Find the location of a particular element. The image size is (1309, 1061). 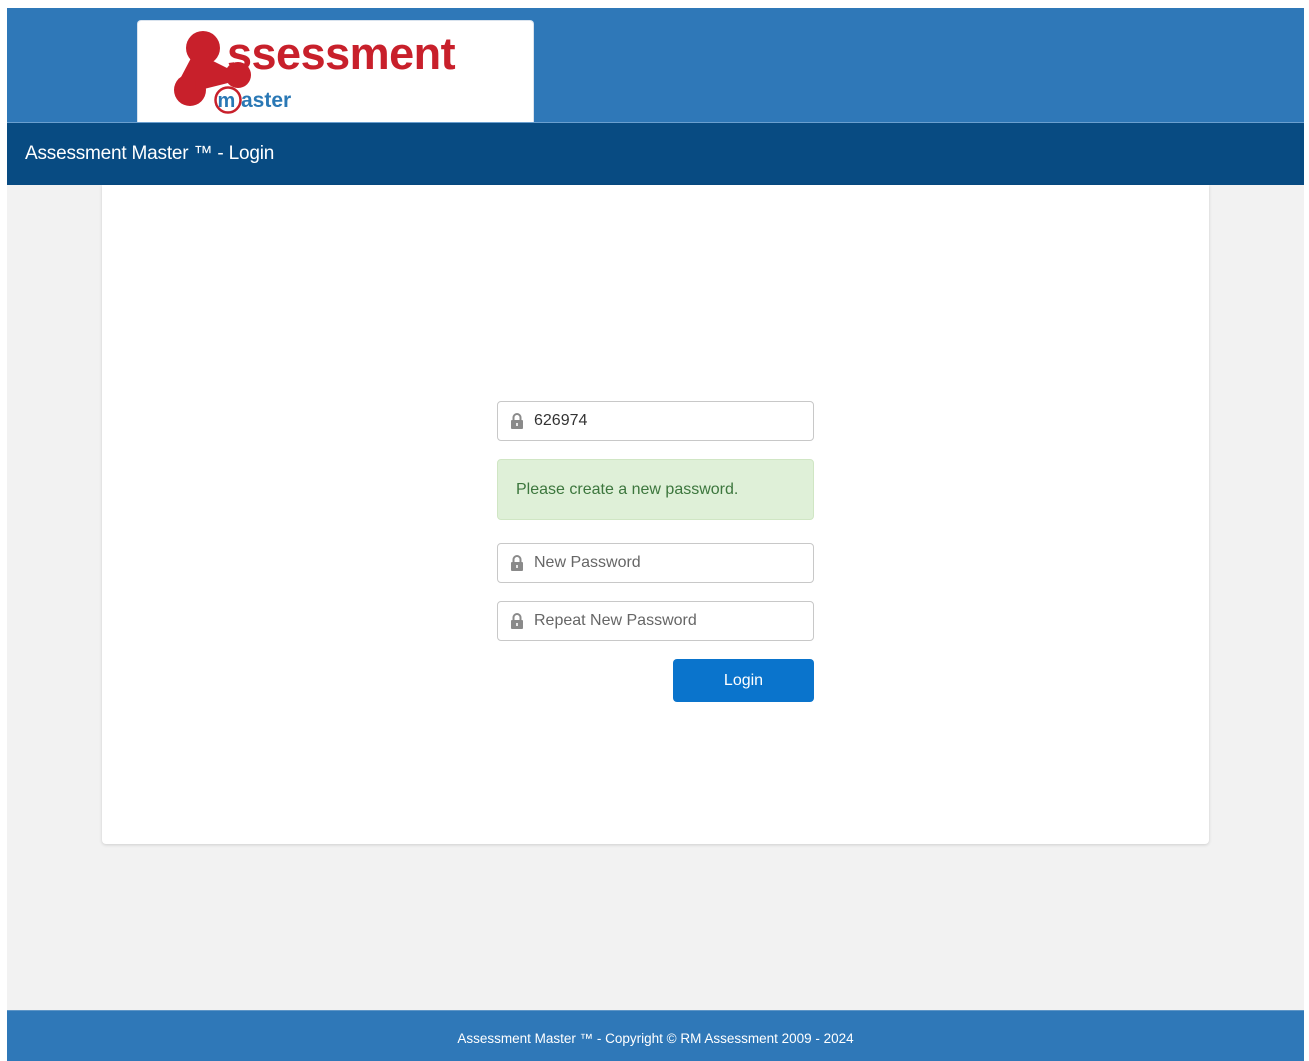

repeat-password-field is located at coordinates (655, 621).